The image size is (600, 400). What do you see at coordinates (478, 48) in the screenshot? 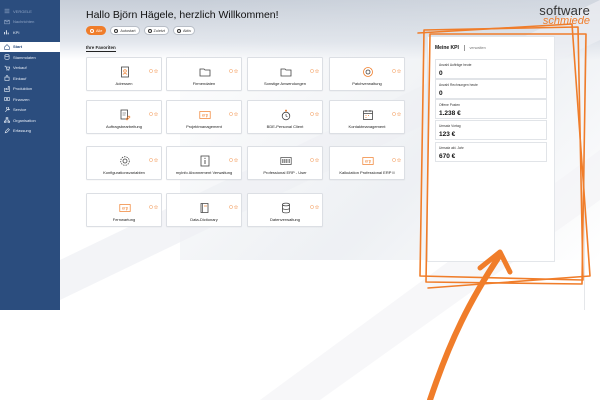
I see `kpi-manage-link: verwalten` at bounding box center [478, 48].